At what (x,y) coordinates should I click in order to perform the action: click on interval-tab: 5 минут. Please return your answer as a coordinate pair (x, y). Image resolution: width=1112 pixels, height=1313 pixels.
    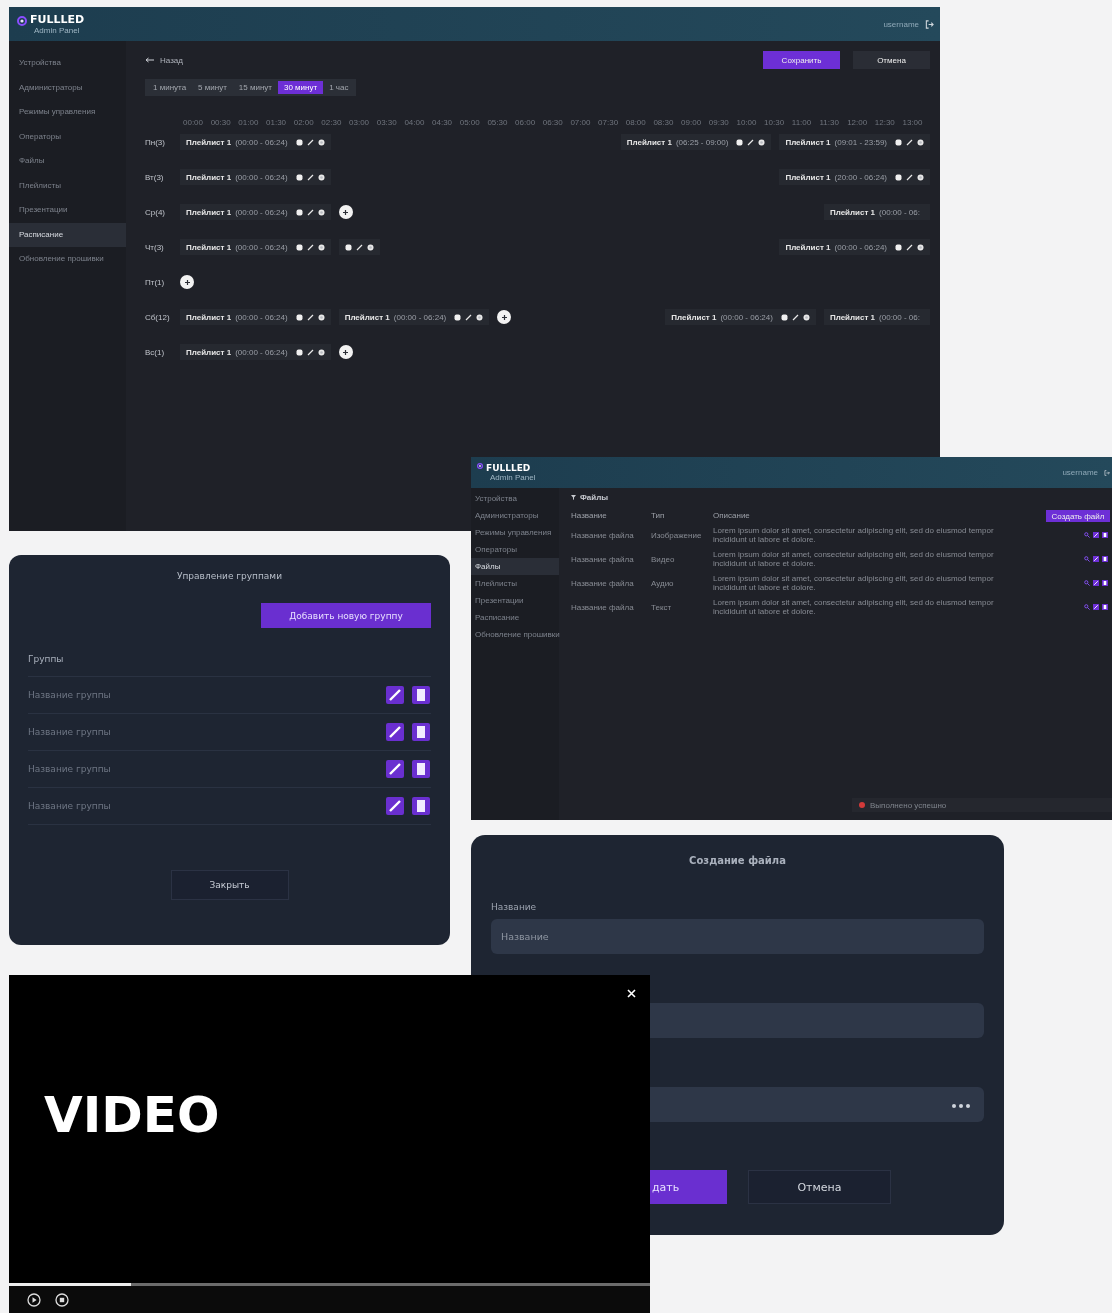
    Looking at the image, I should click on (212, 87).